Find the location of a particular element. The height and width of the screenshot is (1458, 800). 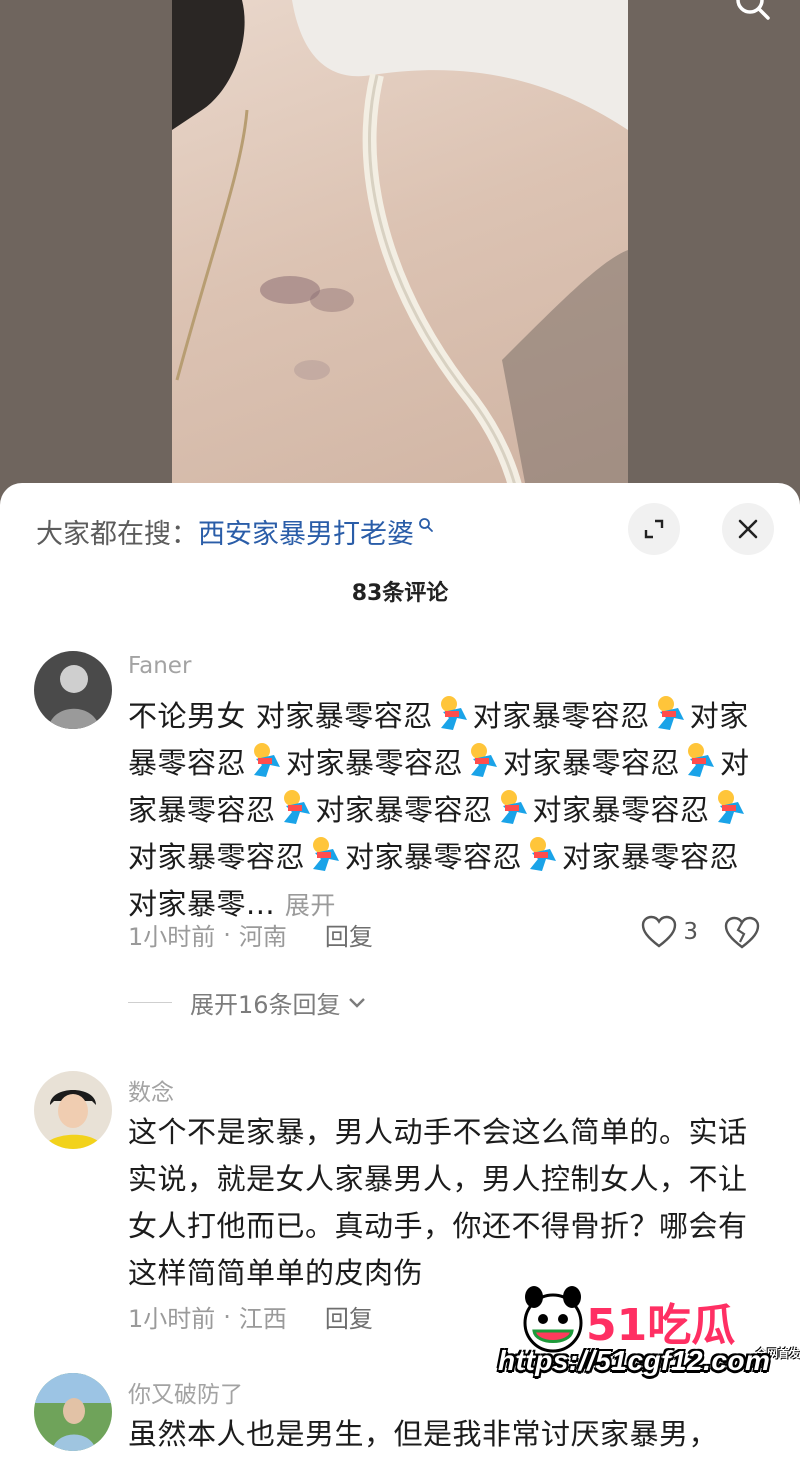

comment-location: 河南 is located at coordinates (262, 937).